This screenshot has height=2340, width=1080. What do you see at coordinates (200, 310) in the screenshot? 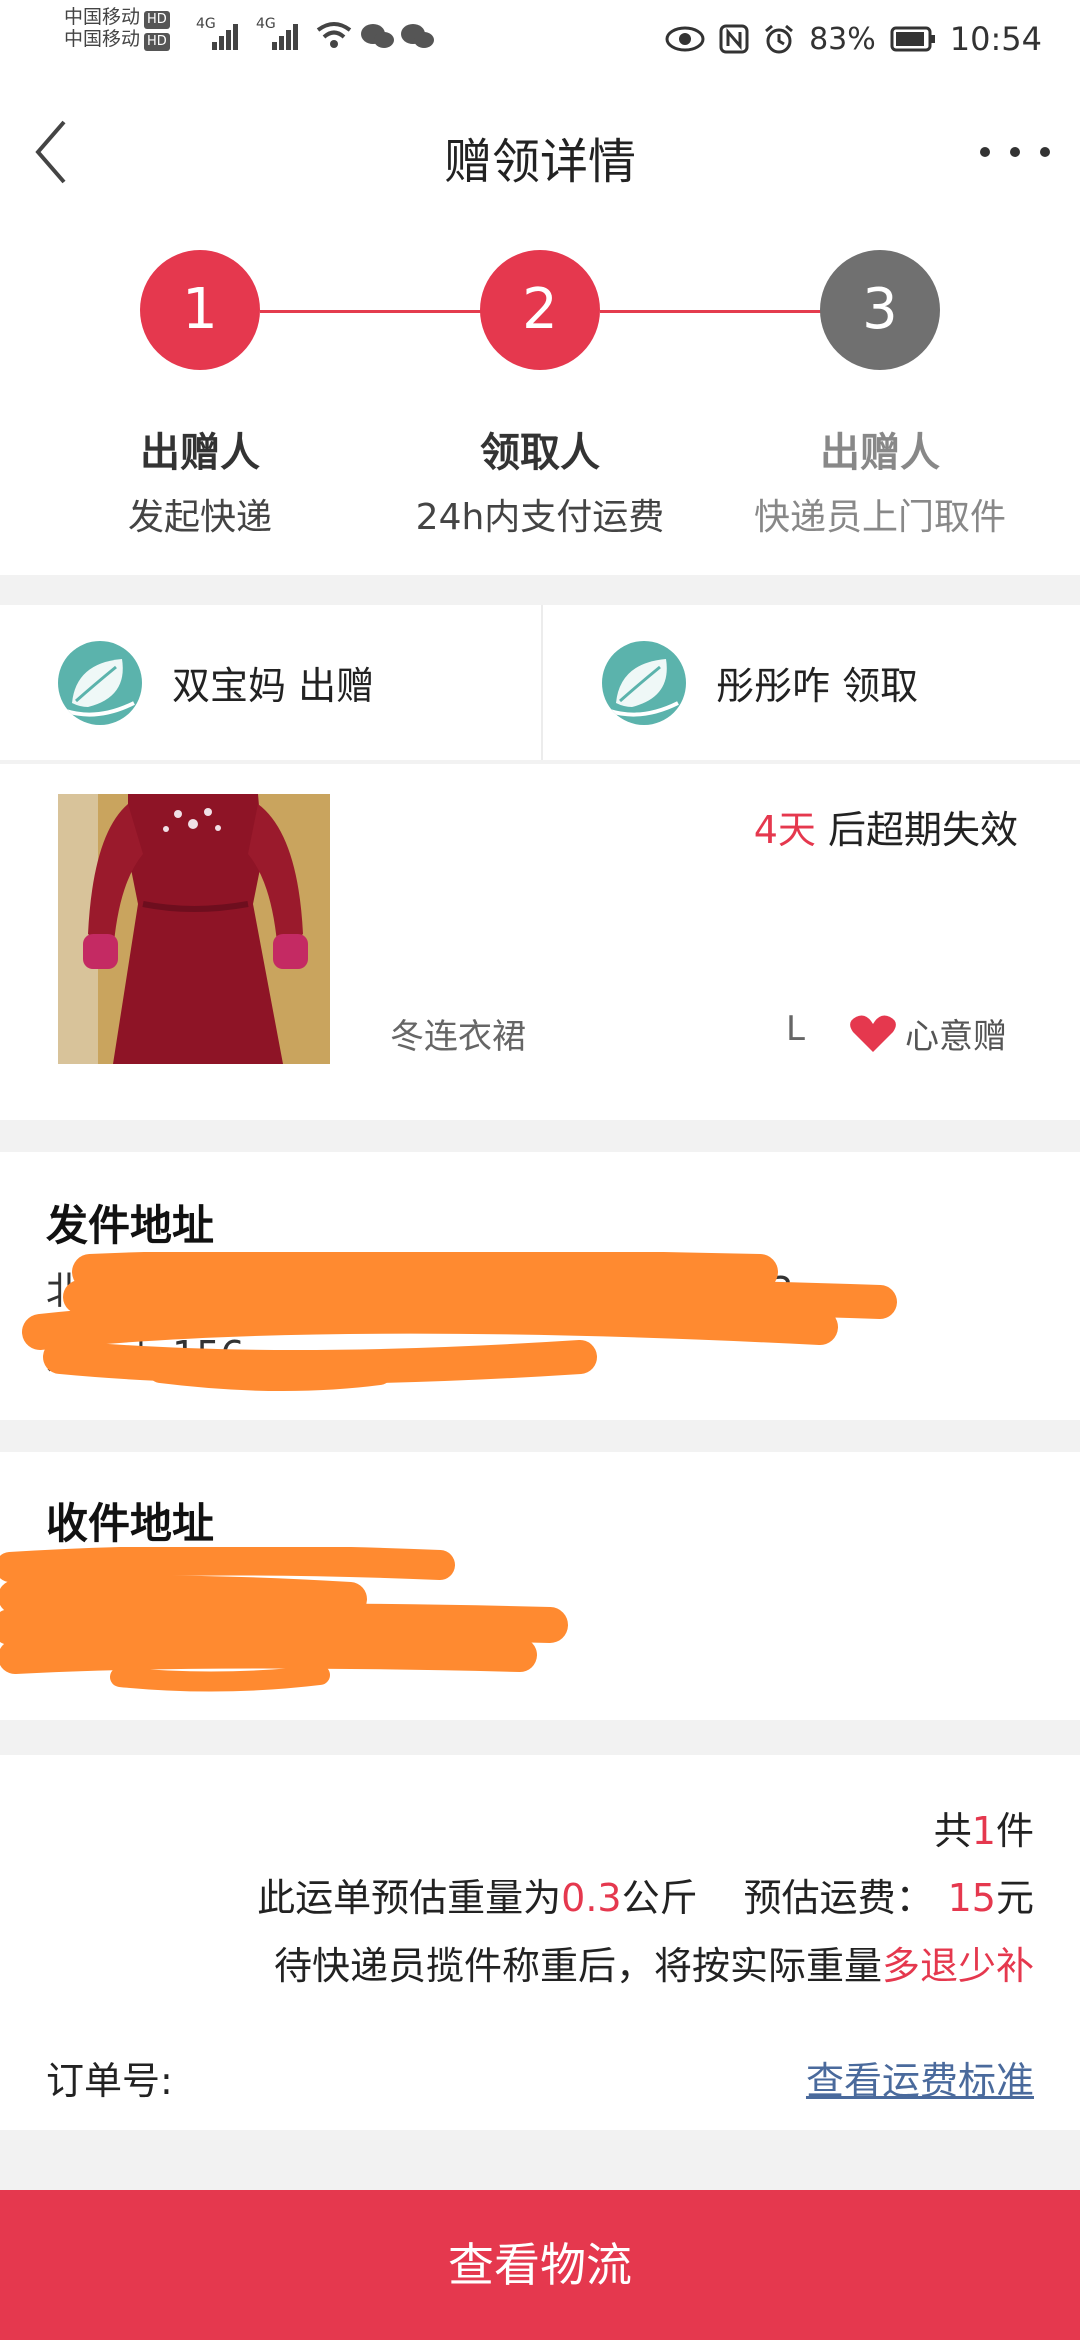
I see `step-1-circle: 1` at bounding box center [200, 310].